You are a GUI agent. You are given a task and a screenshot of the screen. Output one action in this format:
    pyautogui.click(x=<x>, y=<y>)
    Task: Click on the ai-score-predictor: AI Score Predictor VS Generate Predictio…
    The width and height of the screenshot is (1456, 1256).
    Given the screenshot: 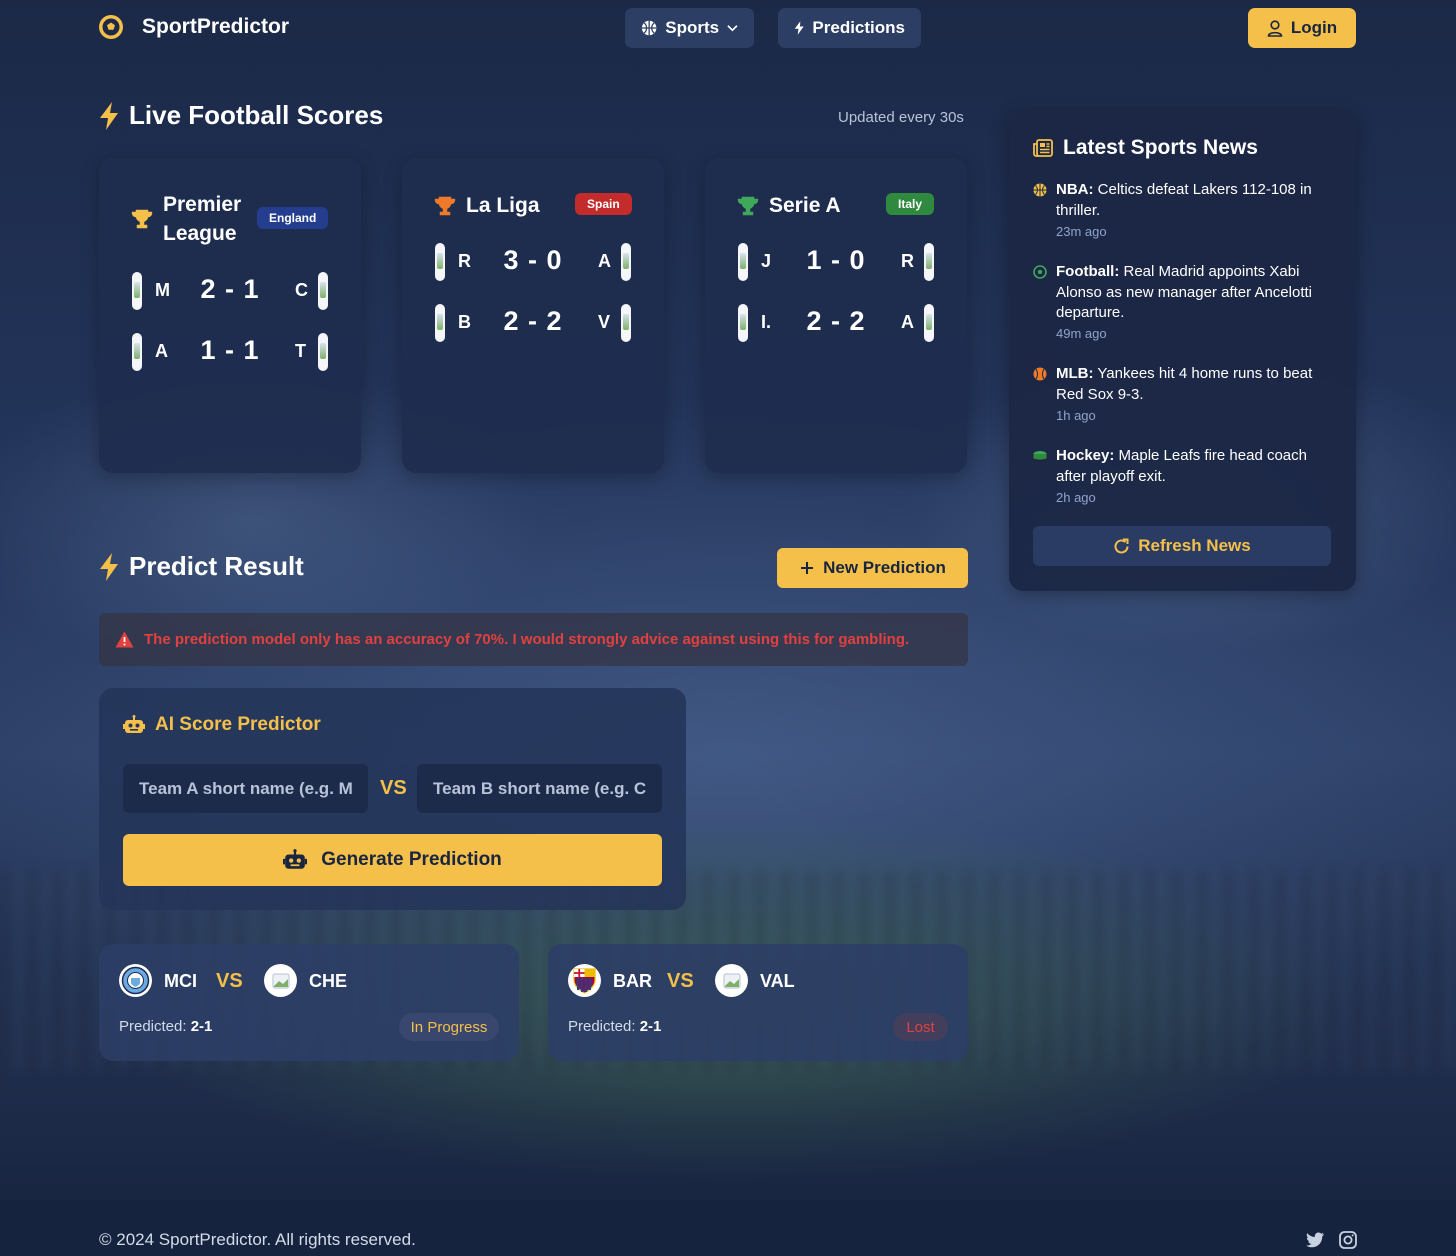 What is the action you would take?
    pyautogui.click(x=392, y=799)
    